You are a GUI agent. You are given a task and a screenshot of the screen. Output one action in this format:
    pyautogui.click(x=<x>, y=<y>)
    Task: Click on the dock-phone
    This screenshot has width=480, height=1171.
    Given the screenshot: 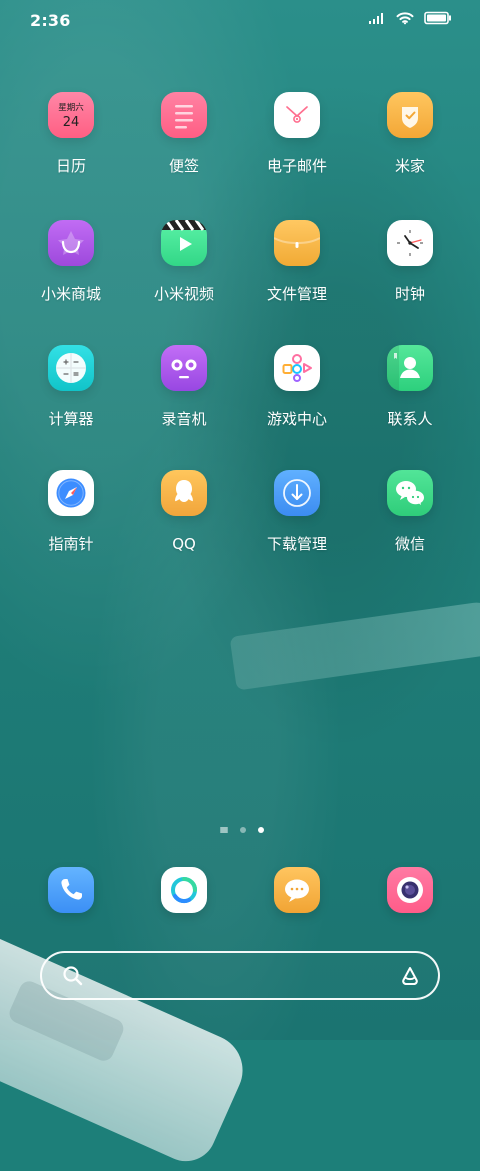 What is the action you would take?
    pyautogui.click(x=71, y=890)
    